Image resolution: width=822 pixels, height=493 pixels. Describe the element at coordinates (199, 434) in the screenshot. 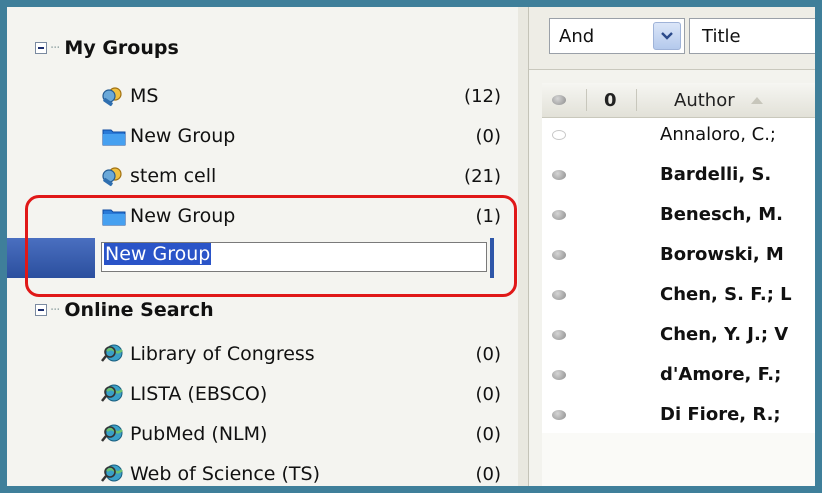

I see `online-label: PubMed (NLM)` at that location.